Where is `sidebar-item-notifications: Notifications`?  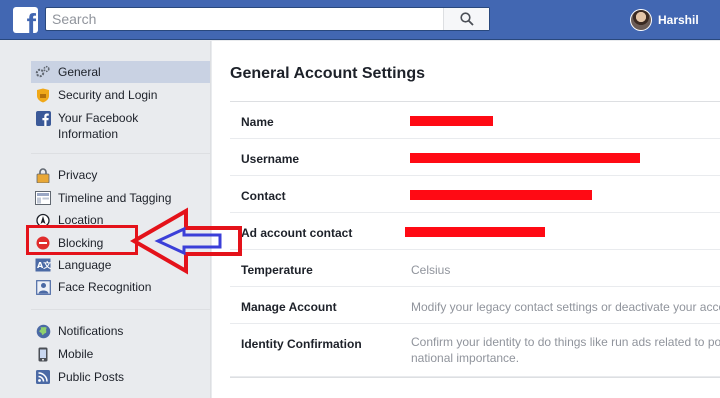 sidebar-item-notifications: Notifications is located at coordinates (120, 331).